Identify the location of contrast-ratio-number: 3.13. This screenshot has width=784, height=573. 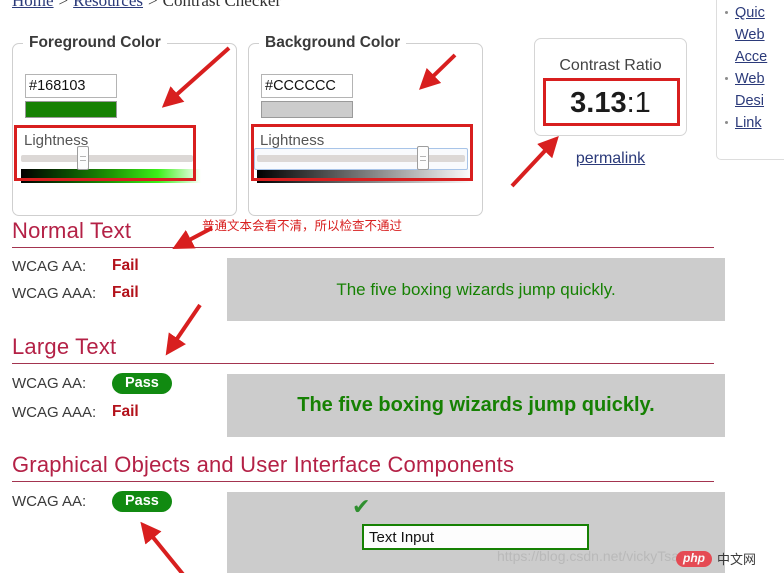
(598, 103).